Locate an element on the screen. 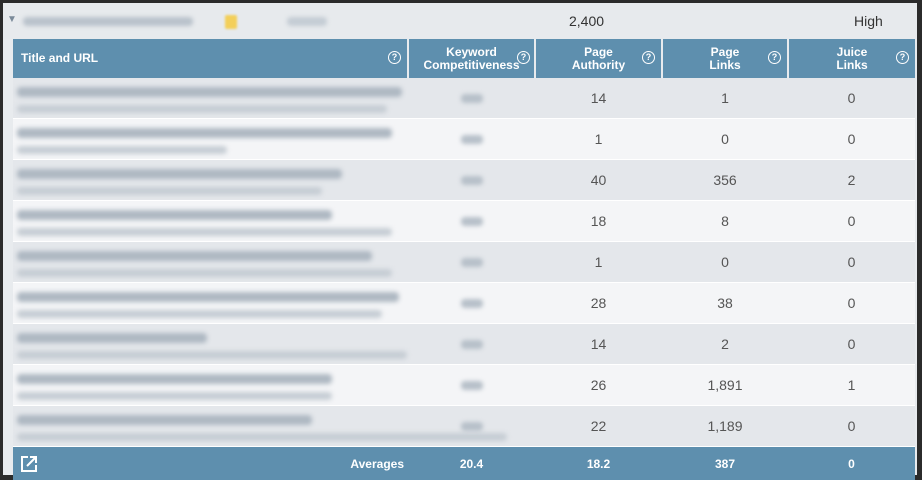  averages-label-cell: Averages is located at coordinates (210, 463).